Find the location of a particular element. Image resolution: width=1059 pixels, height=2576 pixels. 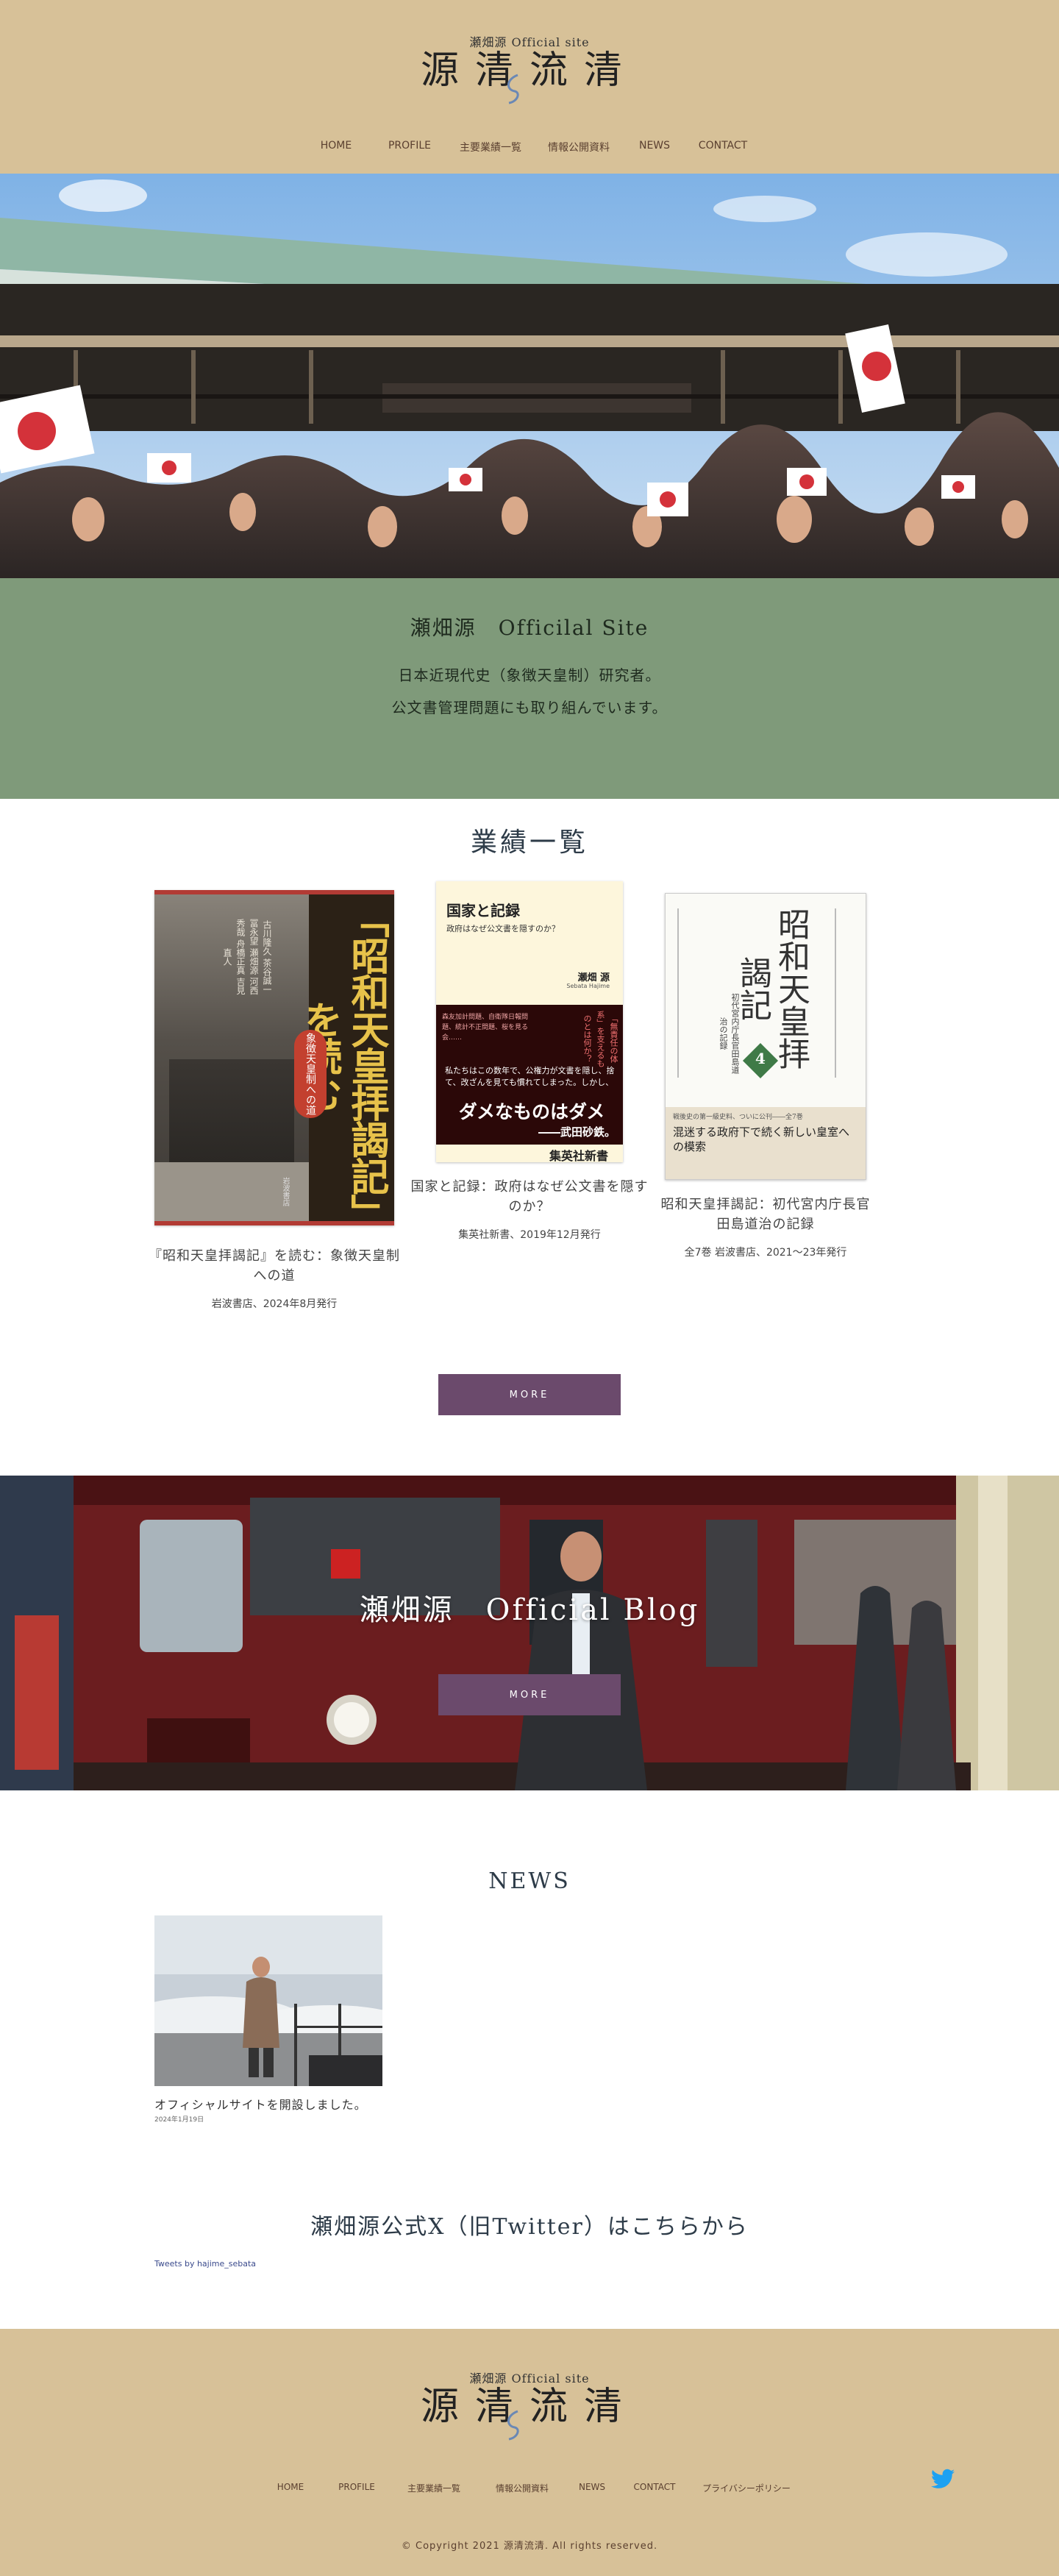

book-cover-band-top: 戦後史の第一級史料、ついに公刊――全7巻 is located at coordinates (738, 1117).